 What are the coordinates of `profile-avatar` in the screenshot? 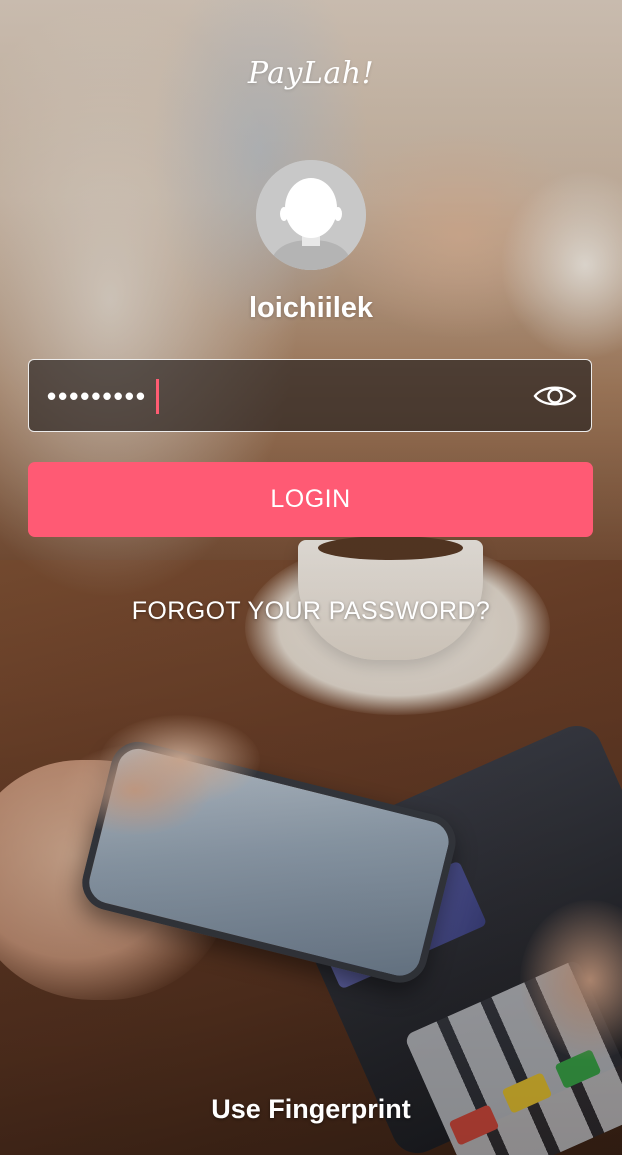 It's located at (311, 215).